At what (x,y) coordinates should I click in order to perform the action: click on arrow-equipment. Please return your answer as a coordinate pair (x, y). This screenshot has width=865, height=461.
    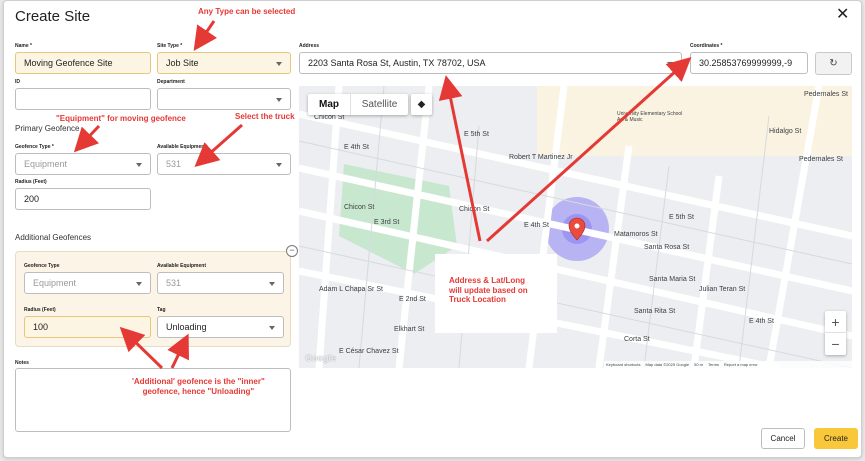
    Looking at the image, I should click on (218, 145).